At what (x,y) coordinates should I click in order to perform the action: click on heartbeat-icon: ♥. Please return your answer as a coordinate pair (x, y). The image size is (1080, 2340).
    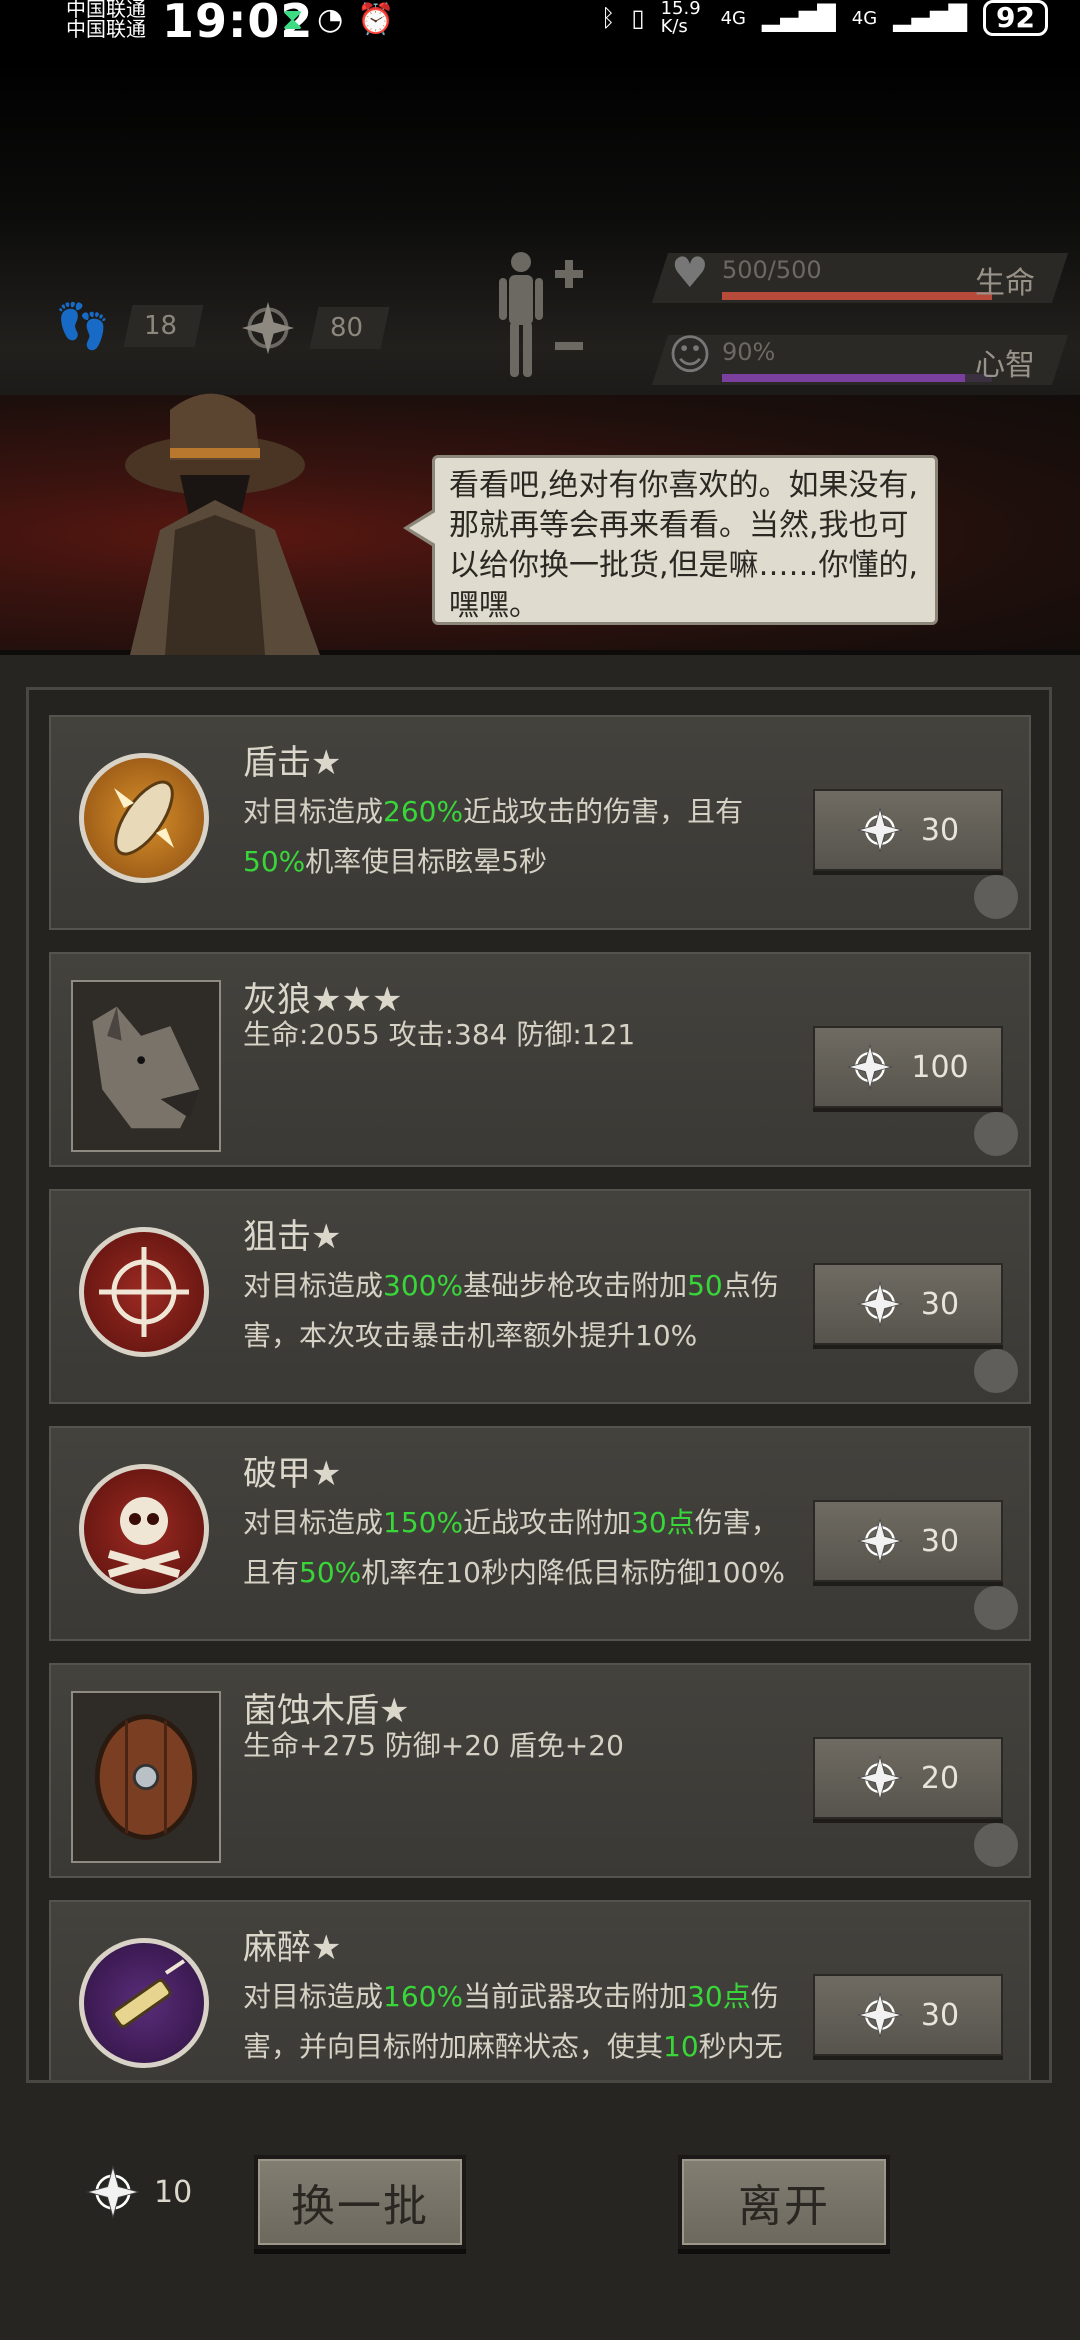
    Looking at the image, I should click on (690, 272).